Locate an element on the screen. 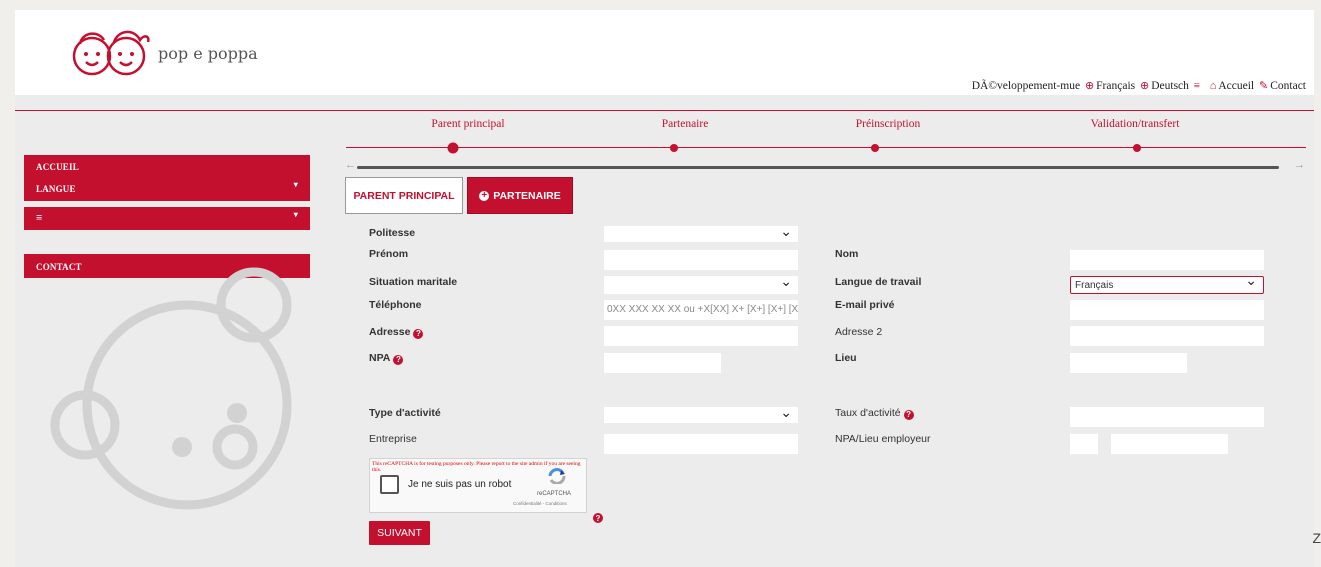 The width and height of the screenshot is (1321, 567). langue-travail-label: Langue de travail is located at coordinates (878, 282).